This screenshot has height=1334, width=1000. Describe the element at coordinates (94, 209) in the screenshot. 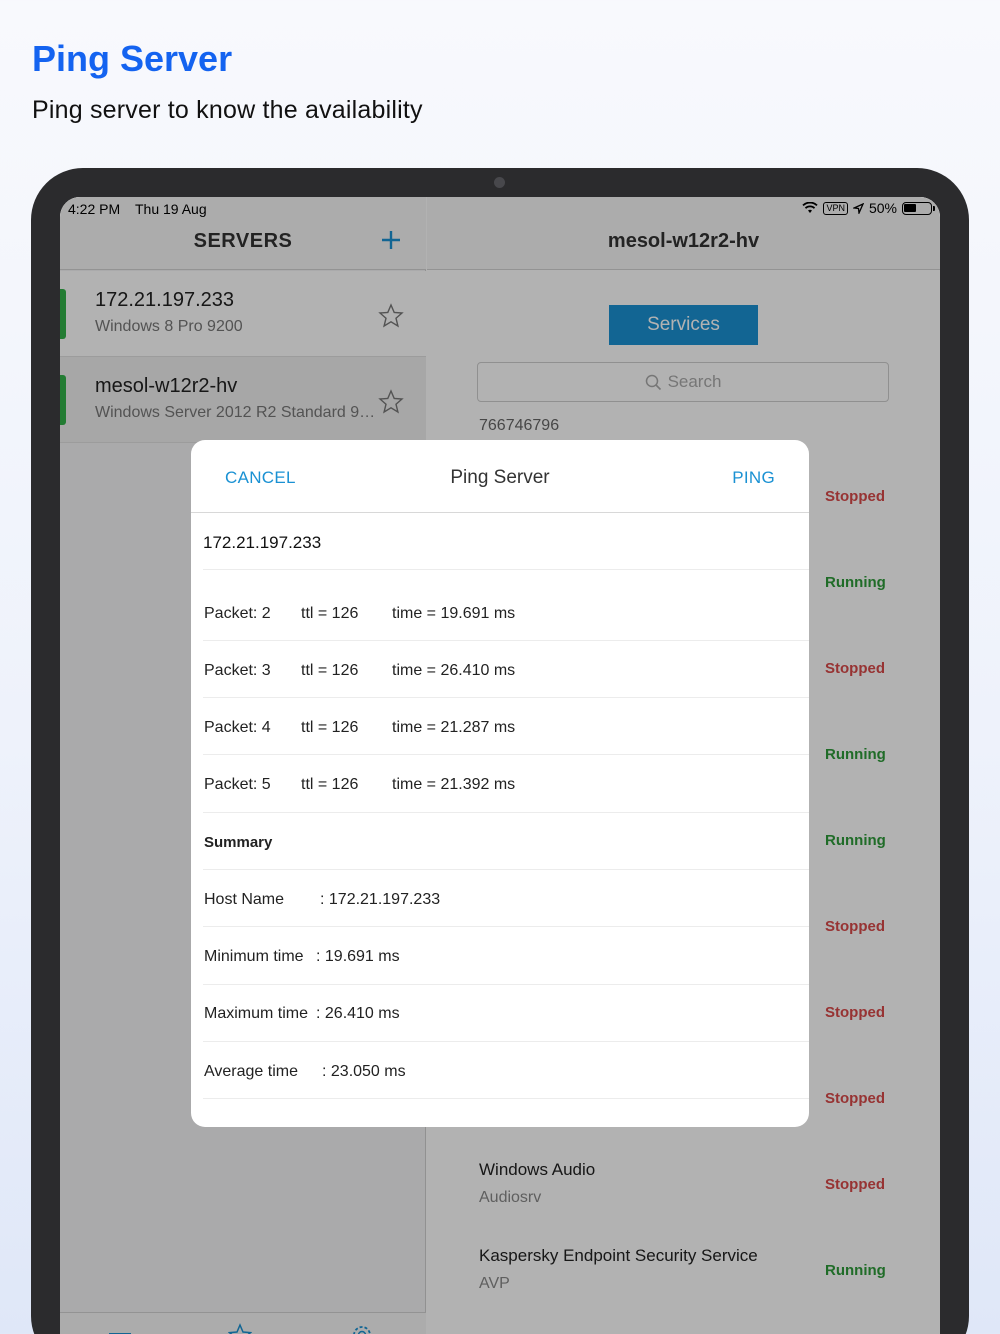

I see `status-time: 4:22 PM` at that location.